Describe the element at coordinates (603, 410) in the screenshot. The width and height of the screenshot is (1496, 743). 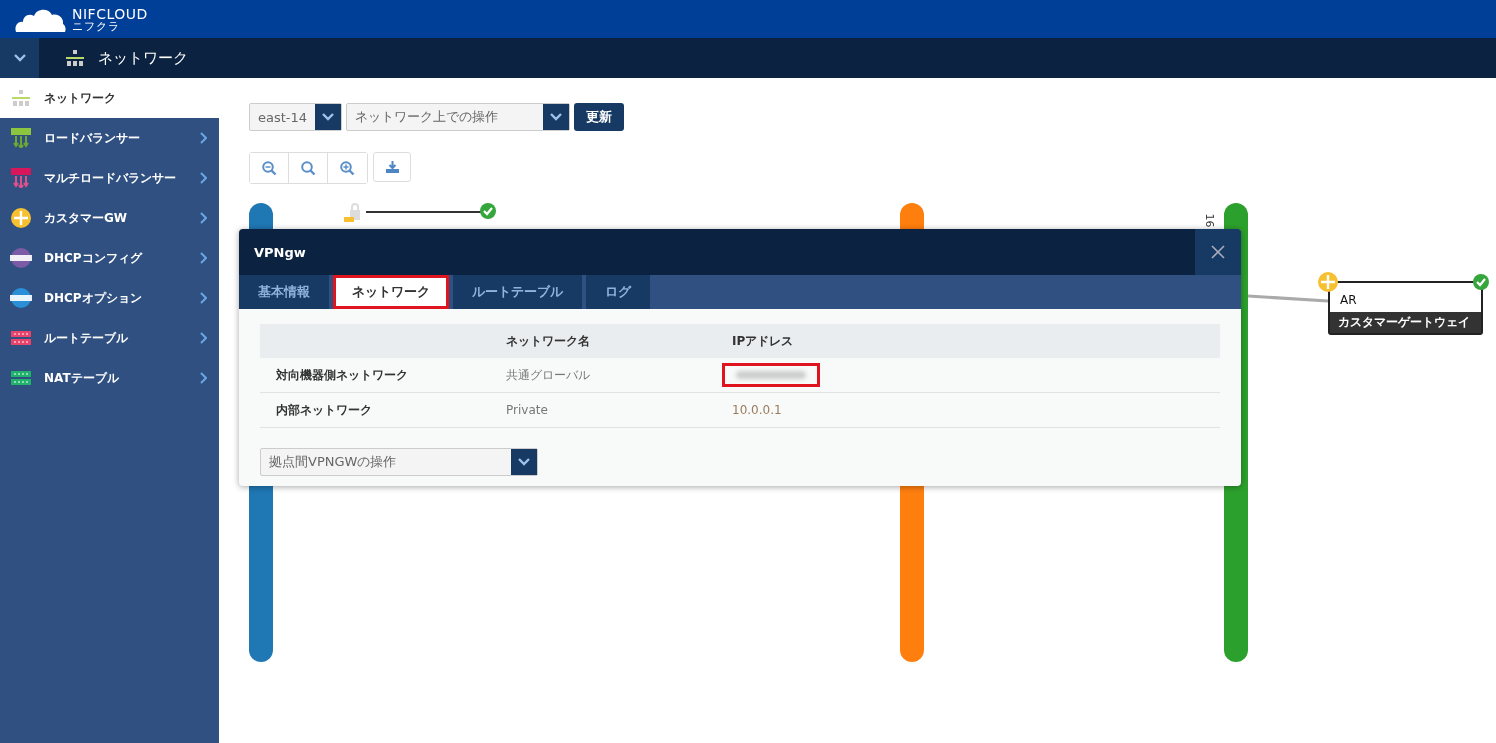
I see `table-cell: Private` at that location.